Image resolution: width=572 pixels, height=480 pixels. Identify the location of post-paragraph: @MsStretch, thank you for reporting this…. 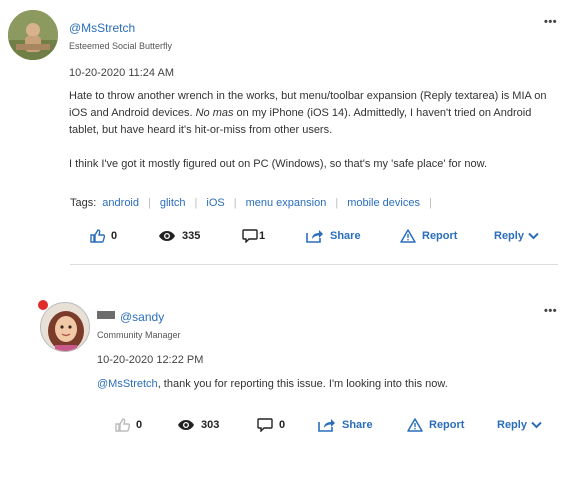
(327, 384).